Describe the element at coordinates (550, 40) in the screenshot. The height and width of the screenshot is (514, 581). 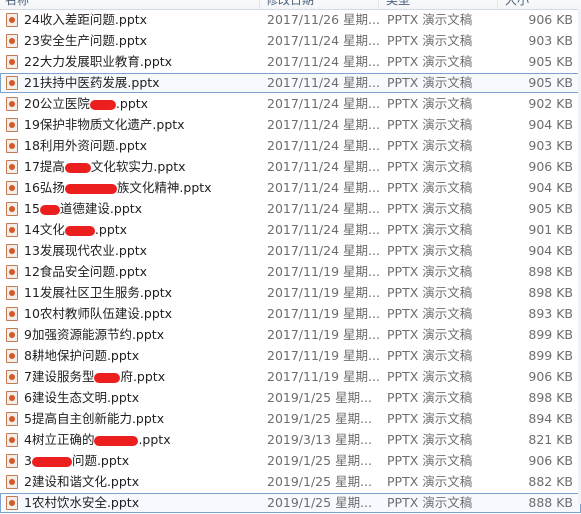
I see `file-size: 903 KB` at that location.